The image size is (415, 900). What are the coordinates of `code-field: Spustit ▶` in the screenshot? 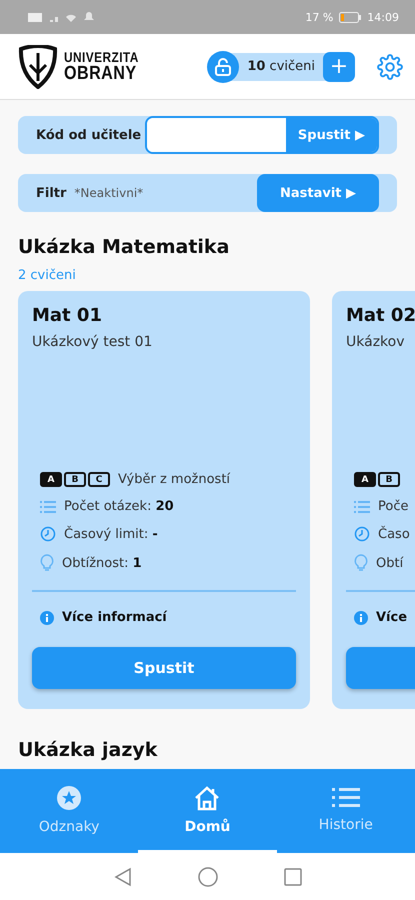 It's located at (262, 135).